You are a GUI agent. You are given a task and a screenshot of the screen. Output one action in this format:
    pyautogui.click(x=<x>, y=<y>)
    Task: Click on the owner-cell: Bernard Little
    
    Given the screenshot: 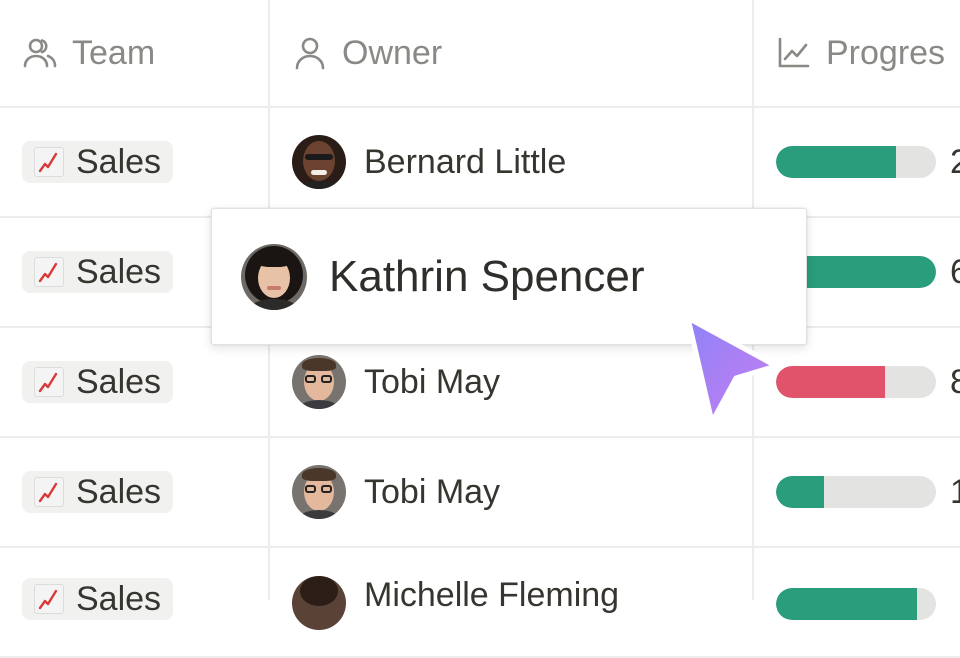 What is the action you would take?
    pyautogui.click(x=511, y=162)
    